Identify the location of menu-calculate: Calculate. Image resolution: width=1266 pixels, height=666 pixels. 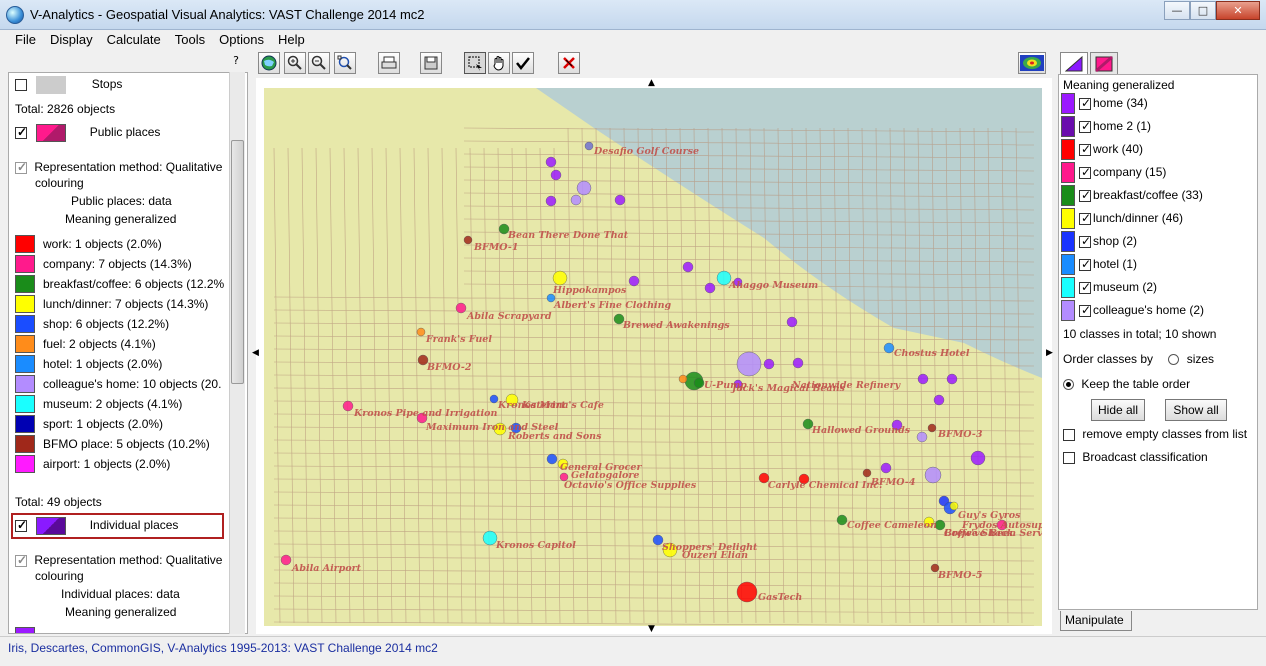
(134, 40).